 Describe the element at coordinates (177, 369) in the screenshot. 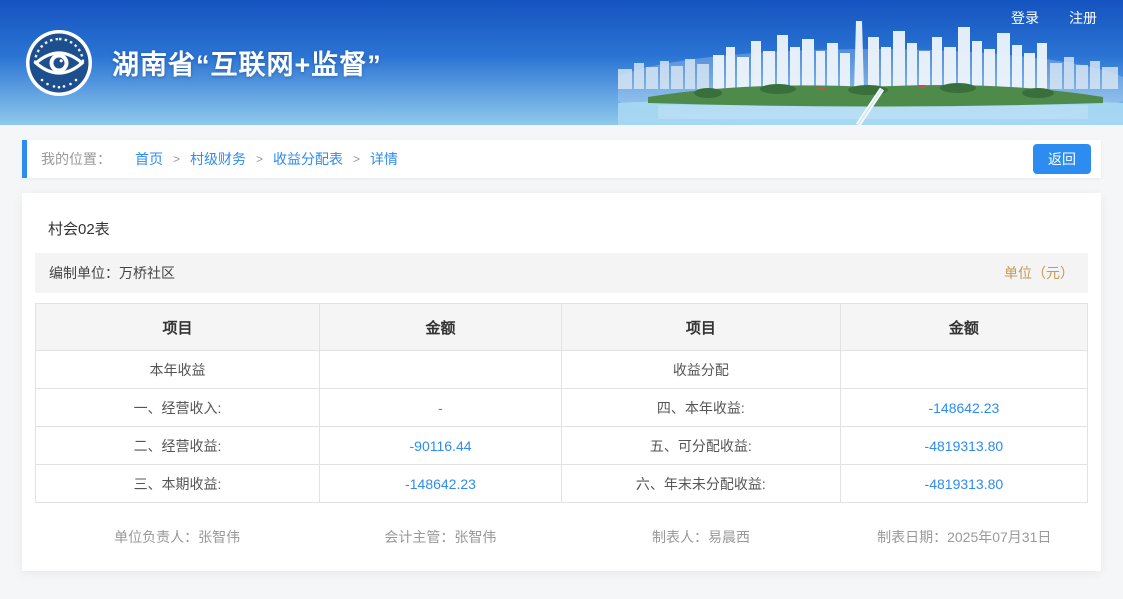

I see `table-cell-item: 本年收益` at that location.